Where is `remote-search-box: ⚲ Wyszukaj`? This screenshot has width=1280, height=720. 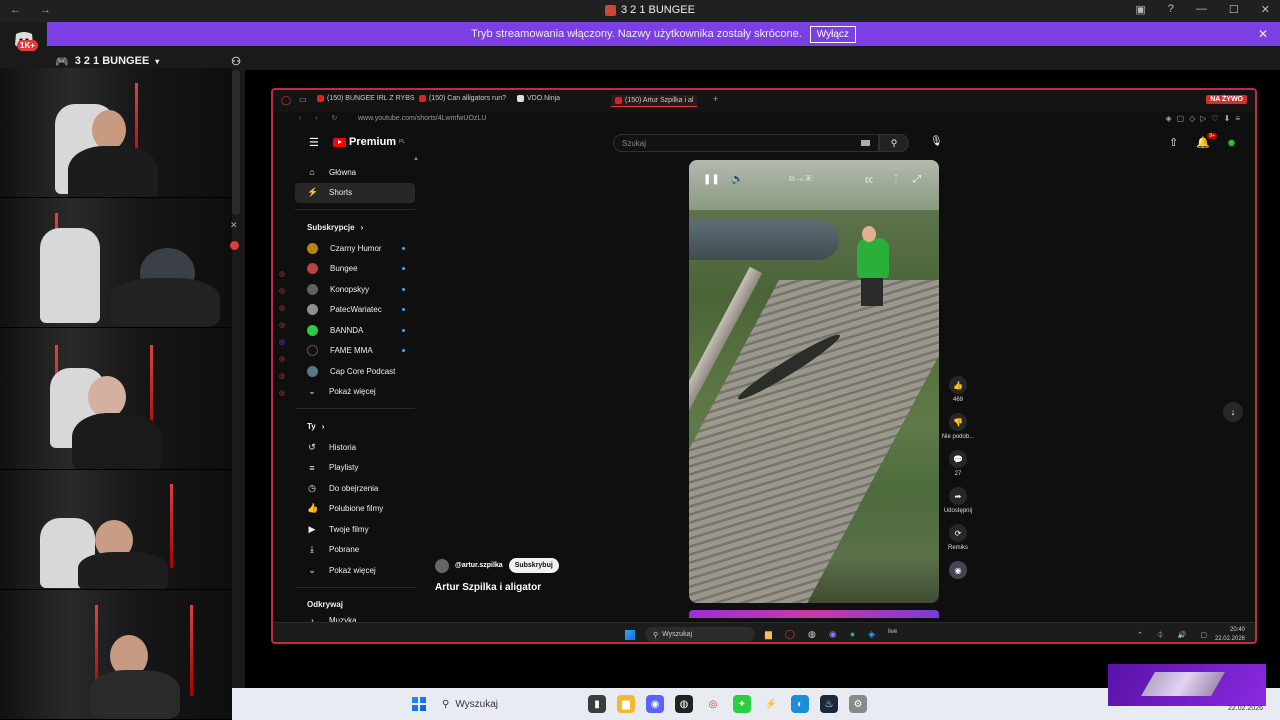
remote-search-box: ⚲ Wyszukaj is located at coordinates (700, 634).